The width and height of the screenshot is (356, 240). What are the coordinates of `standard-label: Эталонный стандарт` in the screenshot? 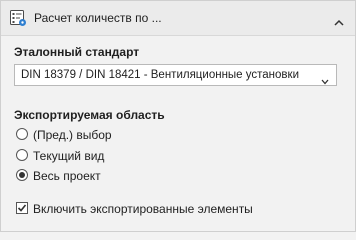 It's located at (77, 52).